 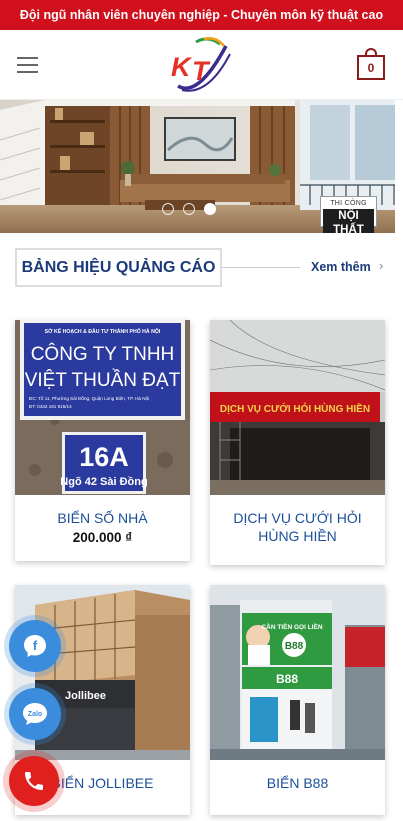 I want to click on see-more-link: Xem thêm, so click(x=341, y=267).